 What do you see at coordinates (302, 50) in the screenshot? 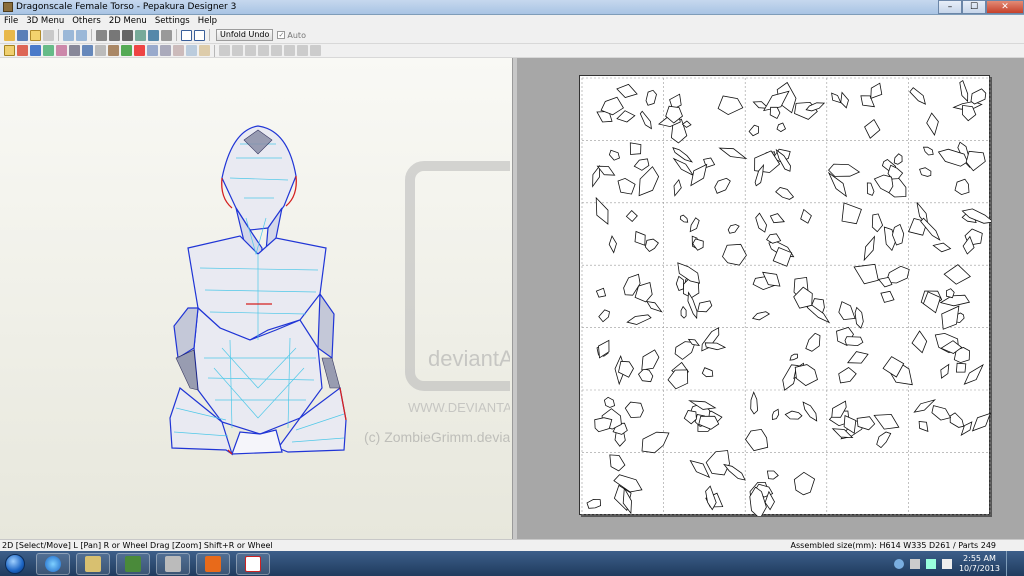
I see `zoom-in-icon` at bounding box center [302, 50].